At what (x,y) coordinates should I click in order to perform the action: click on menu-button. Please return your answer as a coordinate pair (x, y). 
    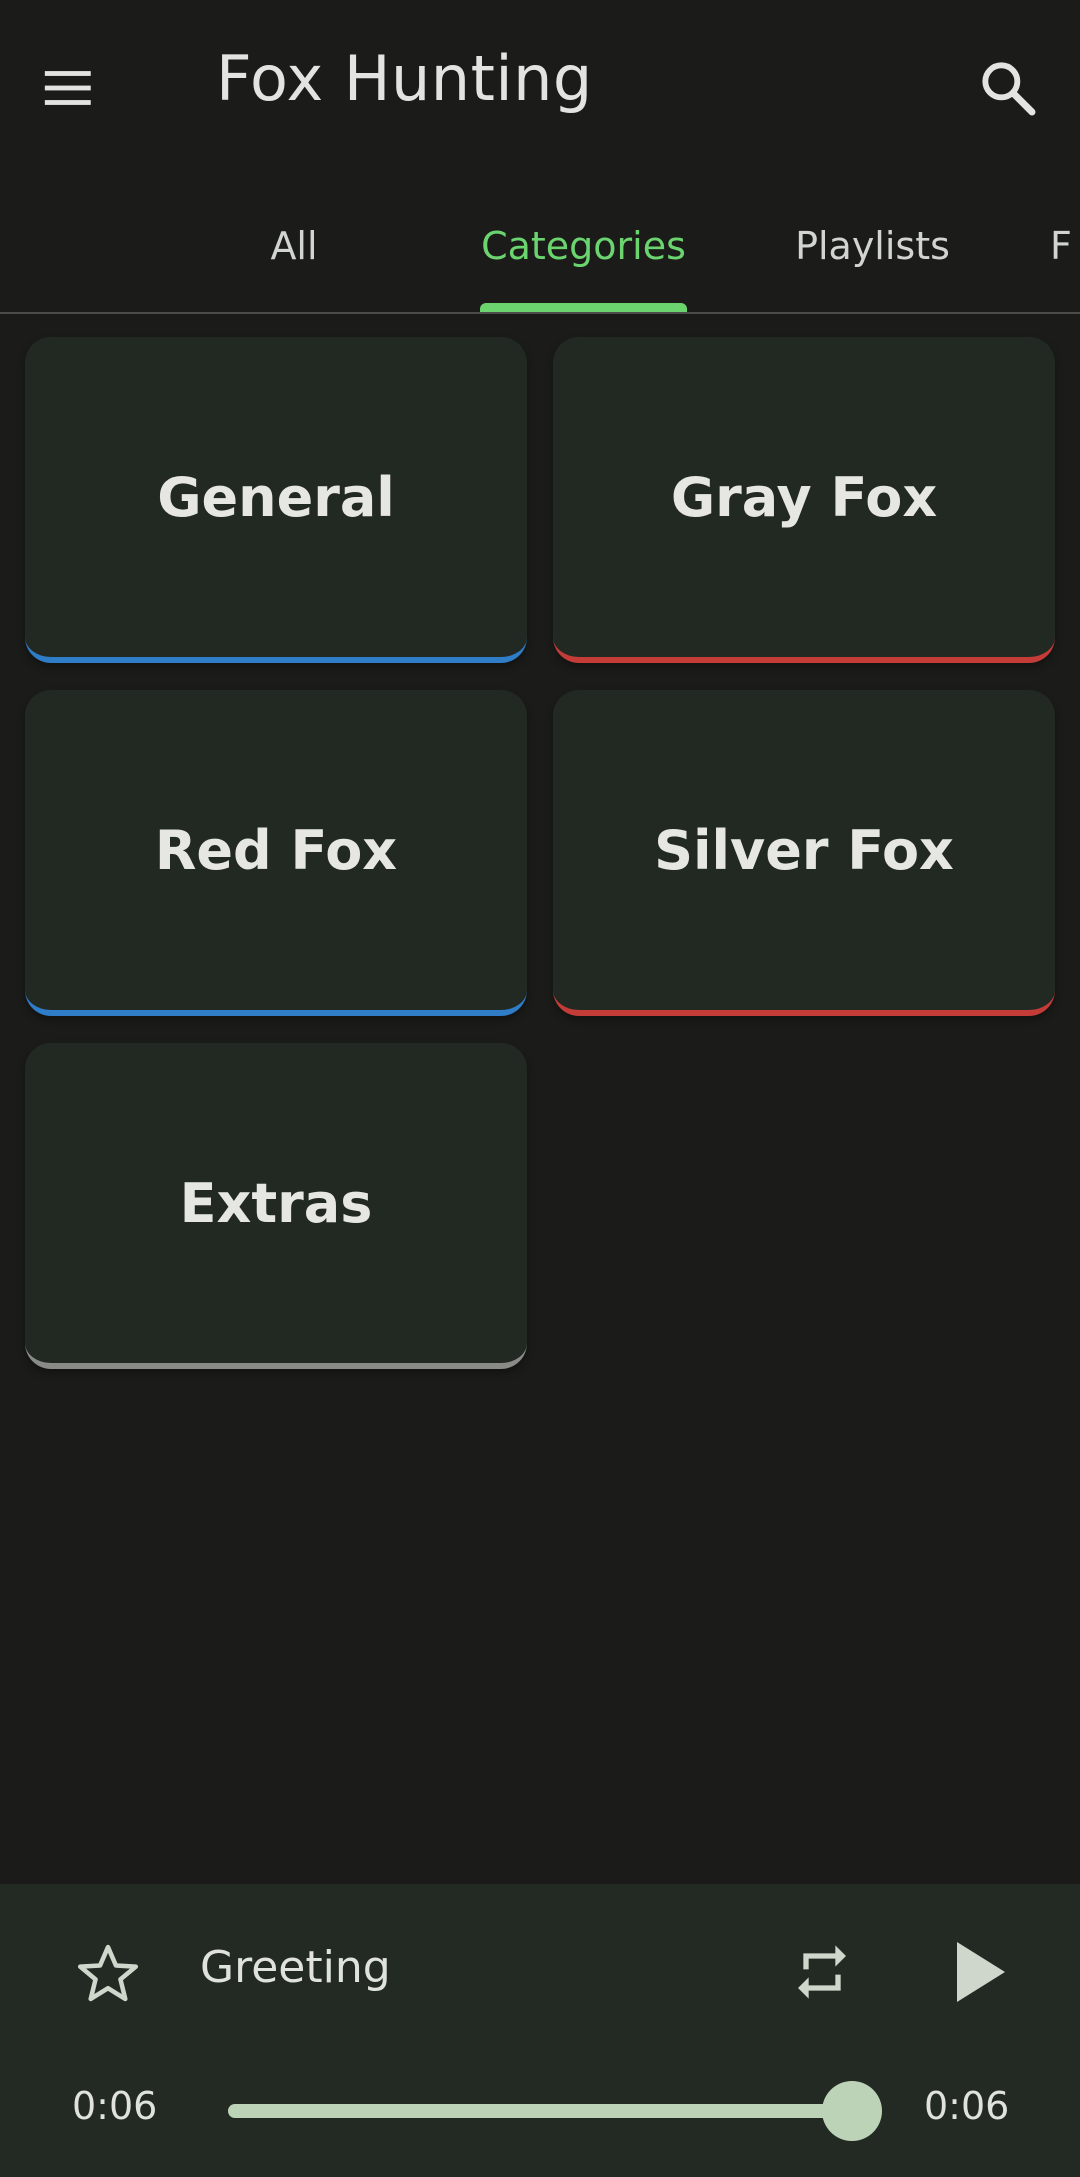
    Looking at the image, I should click on (85, 88).